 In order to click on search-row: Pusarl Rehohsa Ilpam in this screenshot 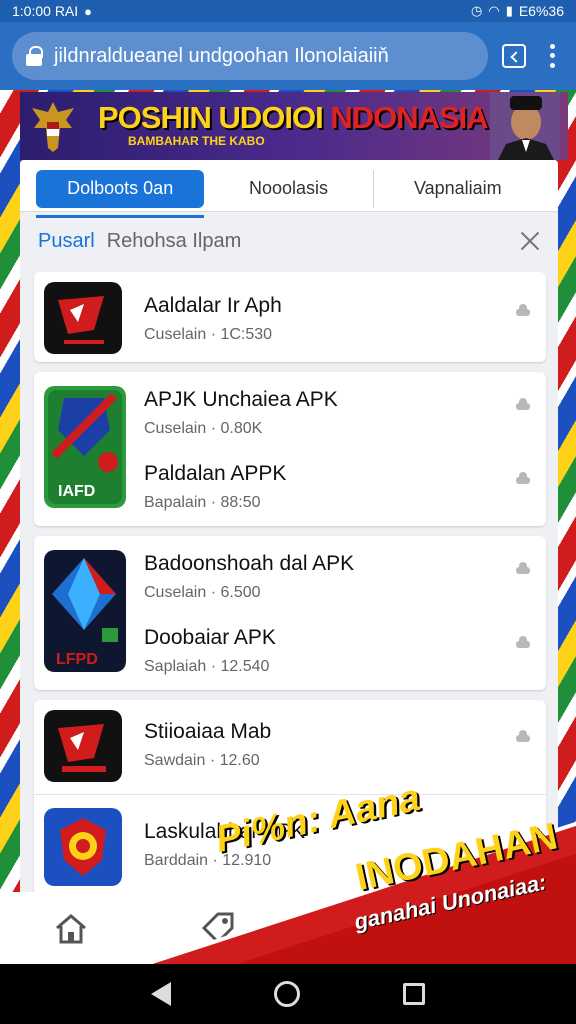, I will do `click(289, 241)`.